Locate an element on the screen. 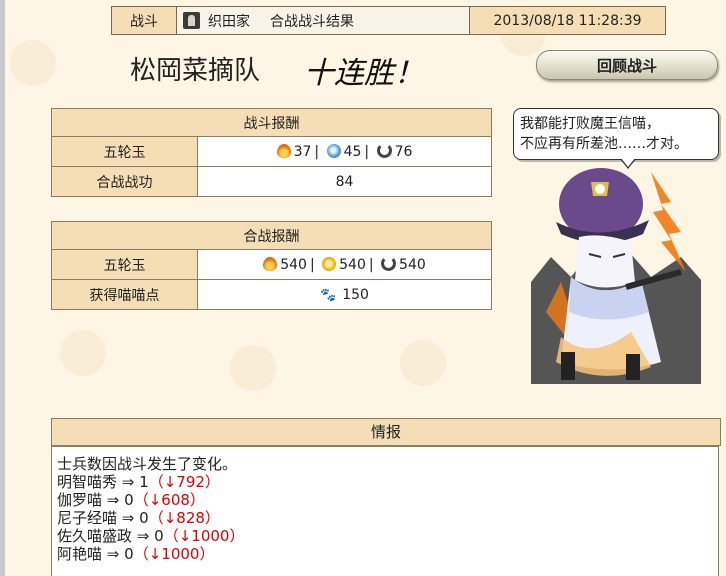  unit-loss: （↓792） is located at coordinates (184, 482).